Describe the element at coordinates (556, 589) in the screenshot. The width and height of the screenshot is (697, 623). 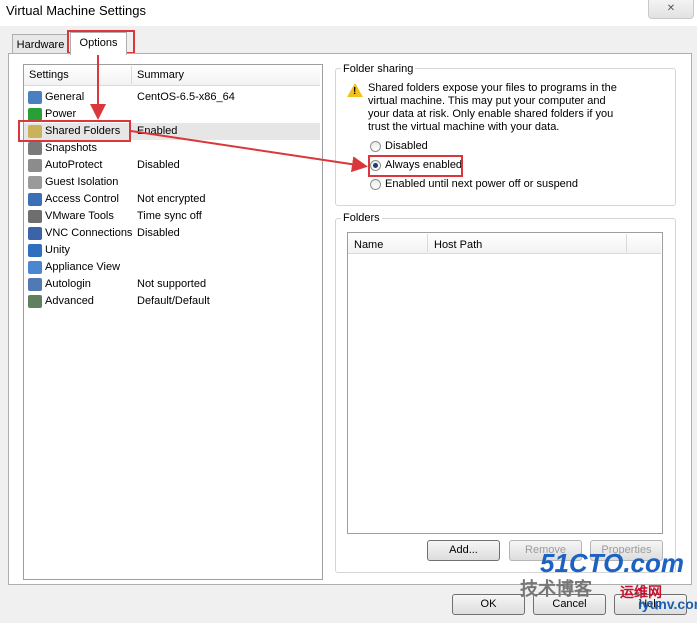
I see `watermark-line: 技术博客` at that location.